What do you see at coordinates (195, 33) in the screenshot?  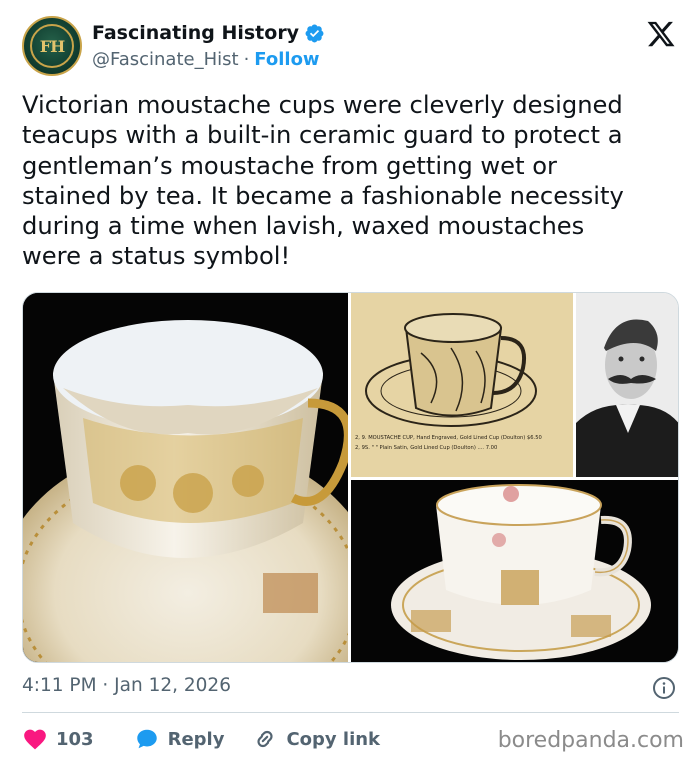 I see `author-name: Fascinating History` at bounding box center [195, 33].